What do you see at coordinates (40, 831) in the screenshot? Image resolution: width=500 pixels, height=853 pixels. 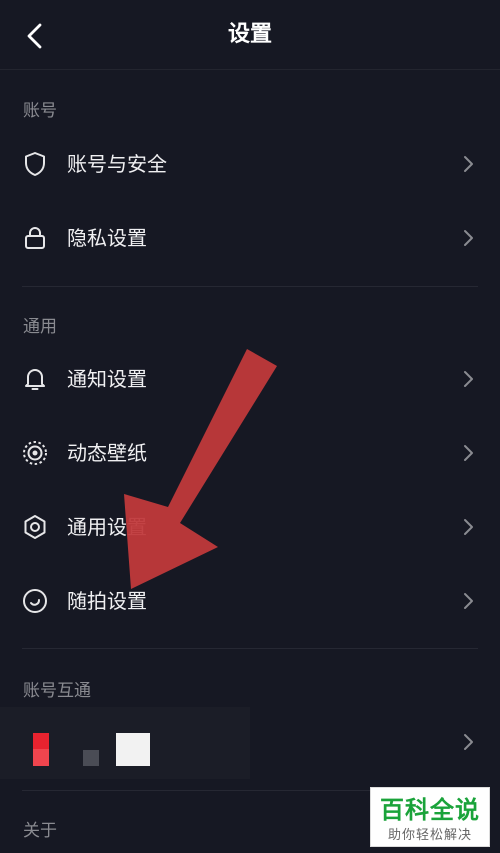 I see `section-label-about: 关于` at bounding box center [40, 831].